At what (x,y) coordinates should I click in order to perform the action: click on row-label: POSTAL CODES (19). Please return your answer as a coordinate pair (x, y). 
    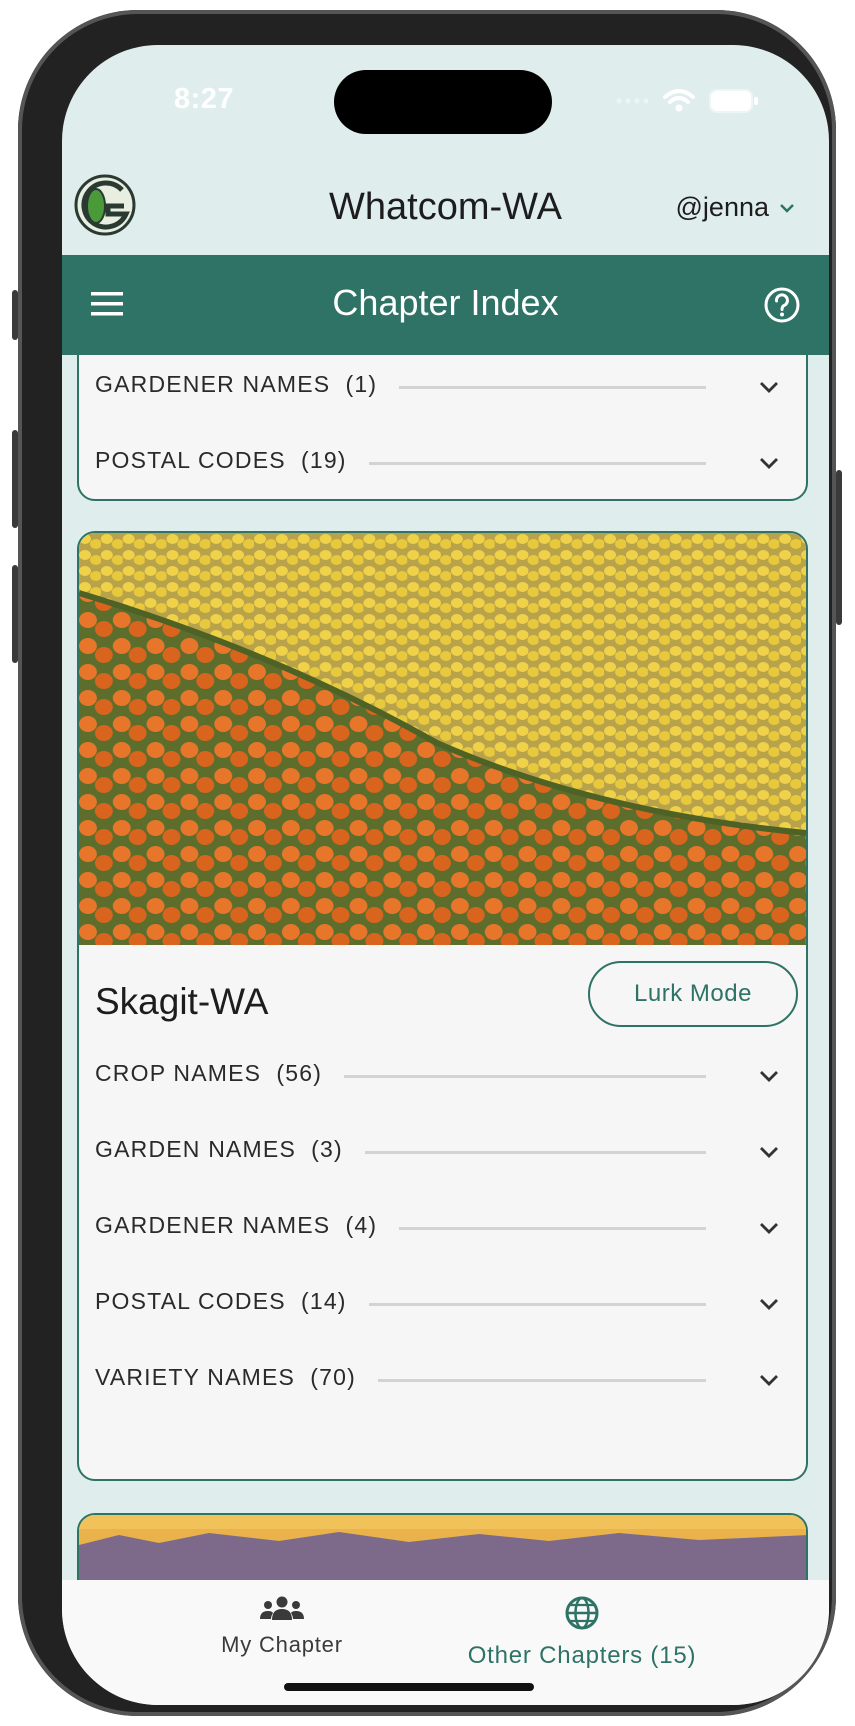
    Looking at the image, I should click on (232, 460).